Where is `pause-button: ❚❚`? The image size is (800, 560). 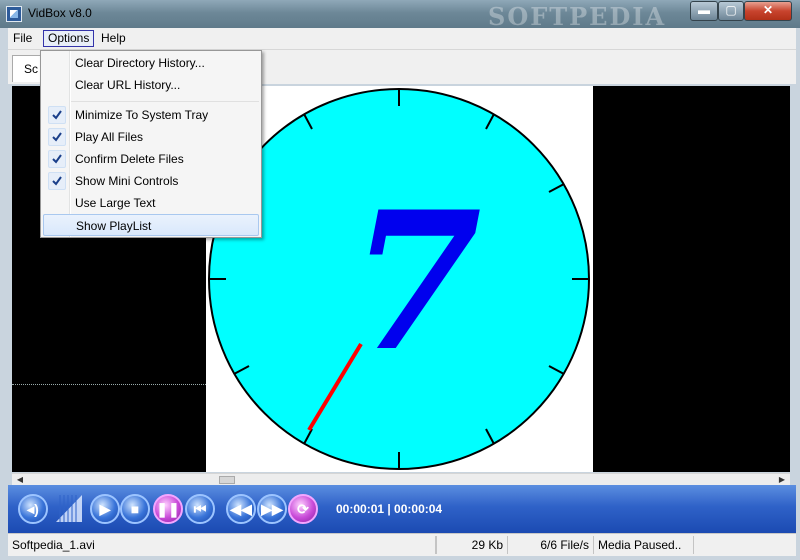
pause-button: ❚❚ is located at coordinates (168, 509).